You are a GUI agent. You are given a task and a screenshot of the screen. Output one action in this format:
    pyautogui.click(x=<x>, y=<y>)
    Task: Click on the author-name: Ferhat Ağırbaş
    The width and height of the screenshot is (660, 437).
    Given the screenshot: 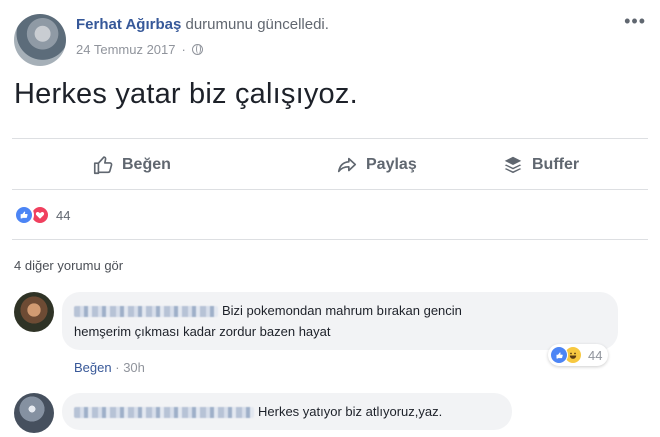 What is the action you would take?
    pyautogui.click(x=128, y=24)
    